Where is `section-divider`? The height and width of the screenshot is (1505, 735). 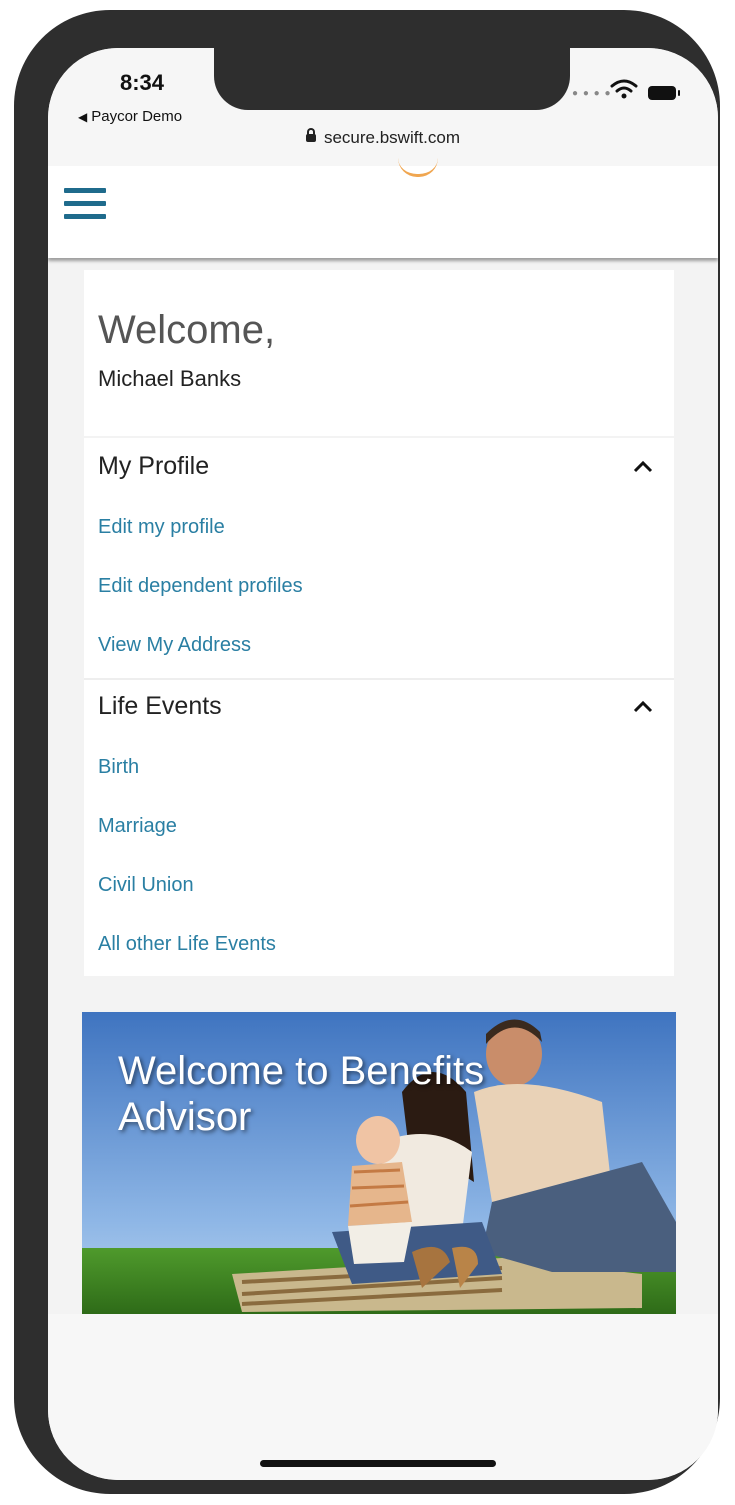
section-divider is located at coordinates (379, 679).